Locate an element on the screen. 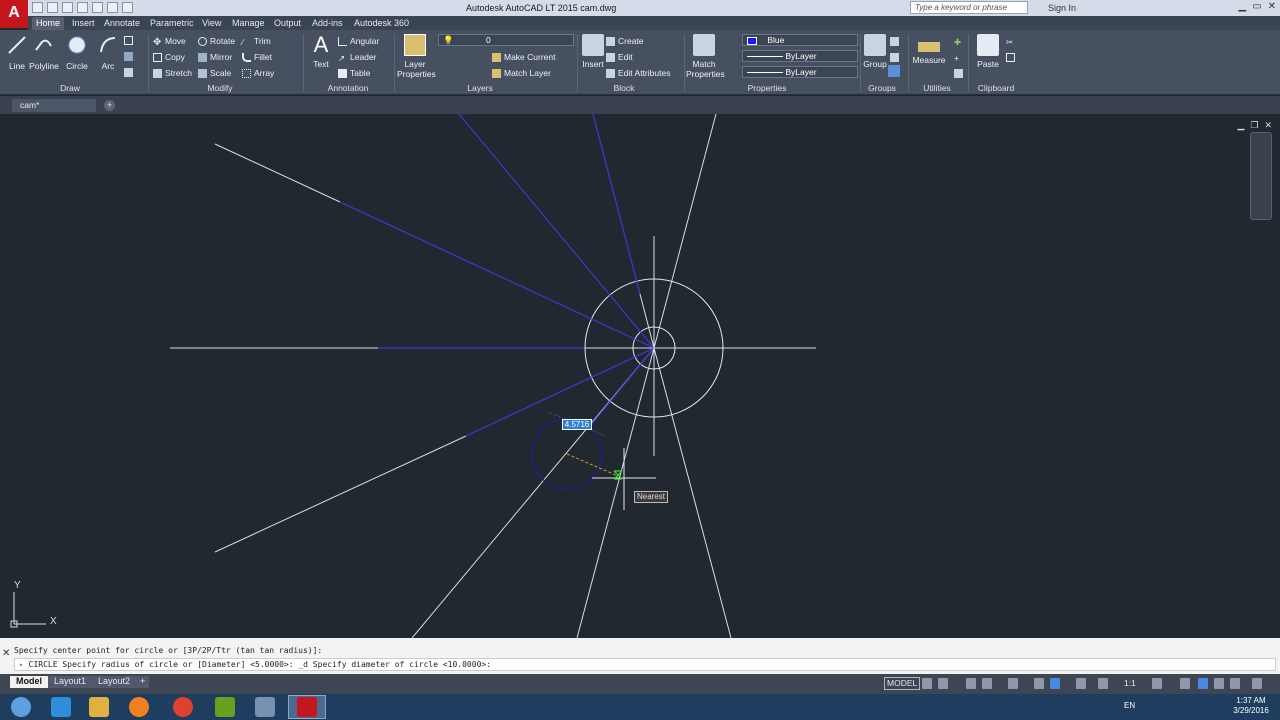 The height and width of the screenshot is (720, 1280). navigation-bar is located at coordinates (1261, 176).